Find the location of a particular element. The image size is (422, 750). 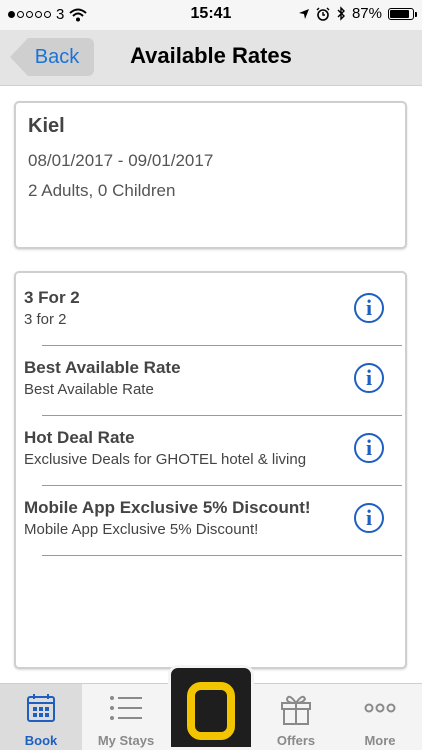

hotel-city: Kiel is located at coordinates (46, 126).